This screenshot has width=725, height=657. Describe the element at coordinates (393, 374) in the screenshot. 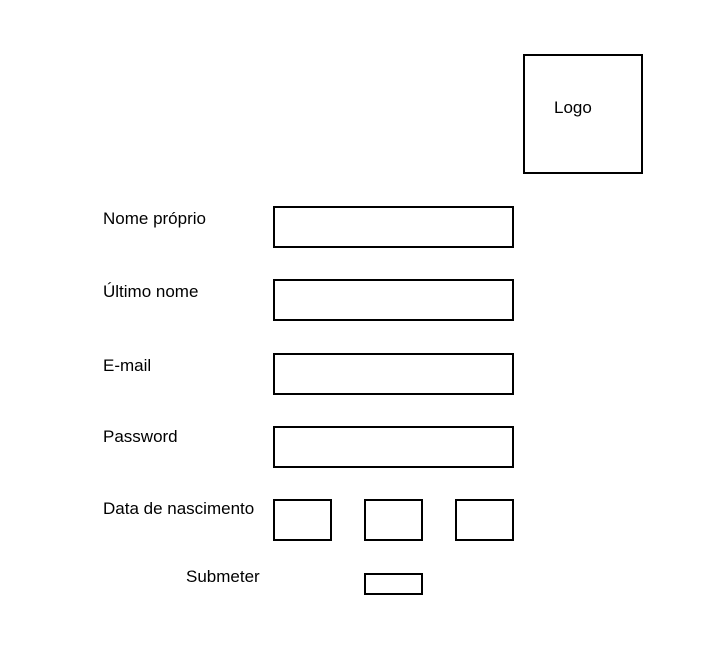

I see `email-input` at that location.